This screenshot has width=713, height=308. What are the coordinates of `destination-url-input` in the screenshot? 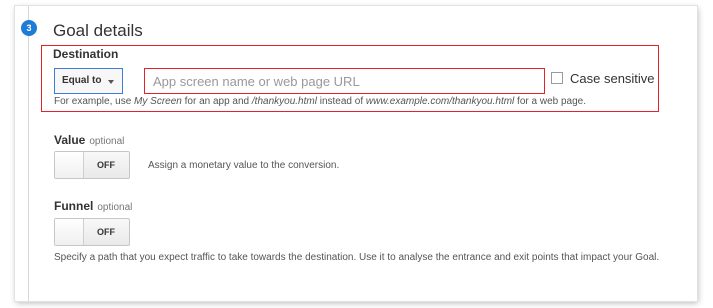 It's located at (344, 81).